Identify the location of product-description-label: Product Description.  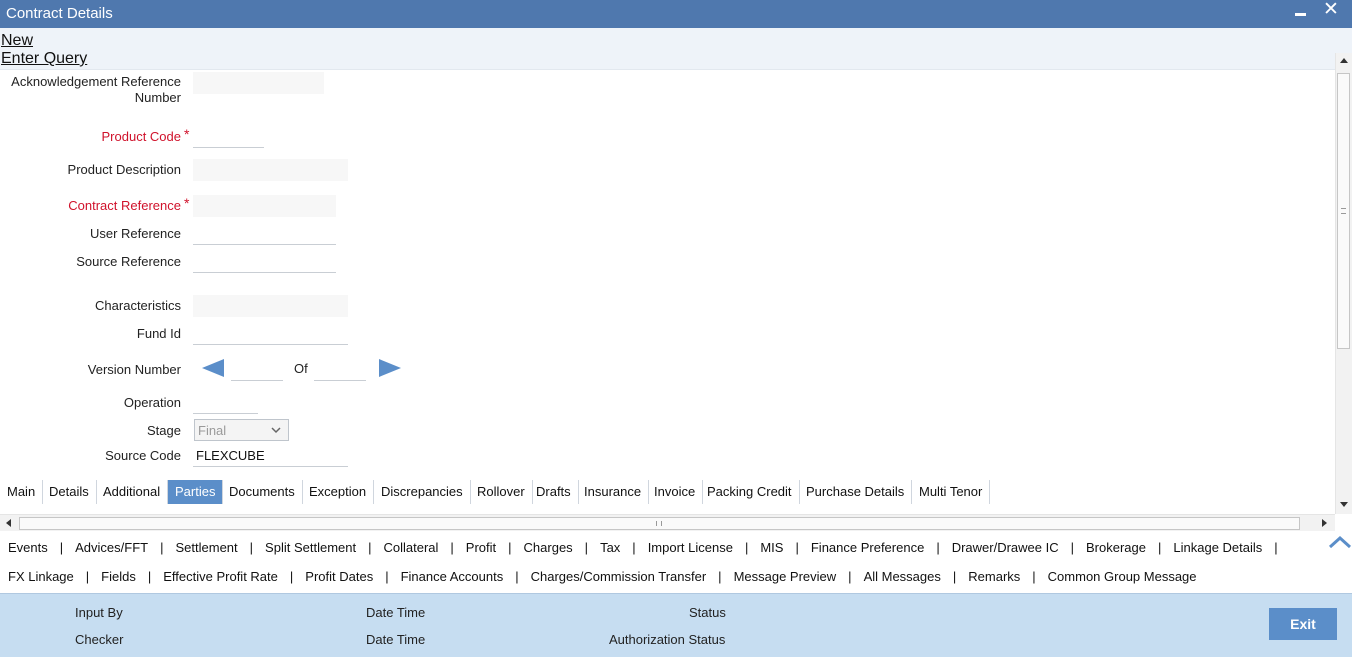
(124, 169).